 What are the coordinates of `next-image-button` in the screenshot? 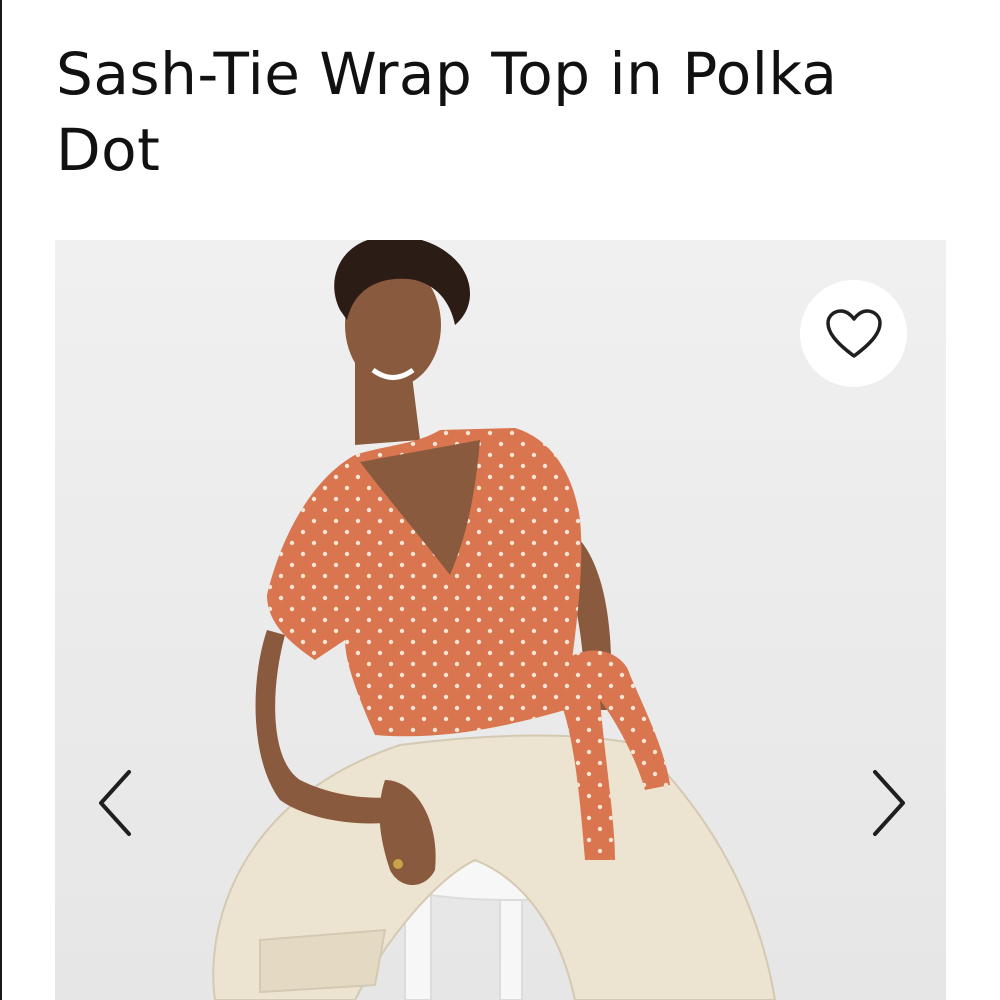 It's located at (889, 803).